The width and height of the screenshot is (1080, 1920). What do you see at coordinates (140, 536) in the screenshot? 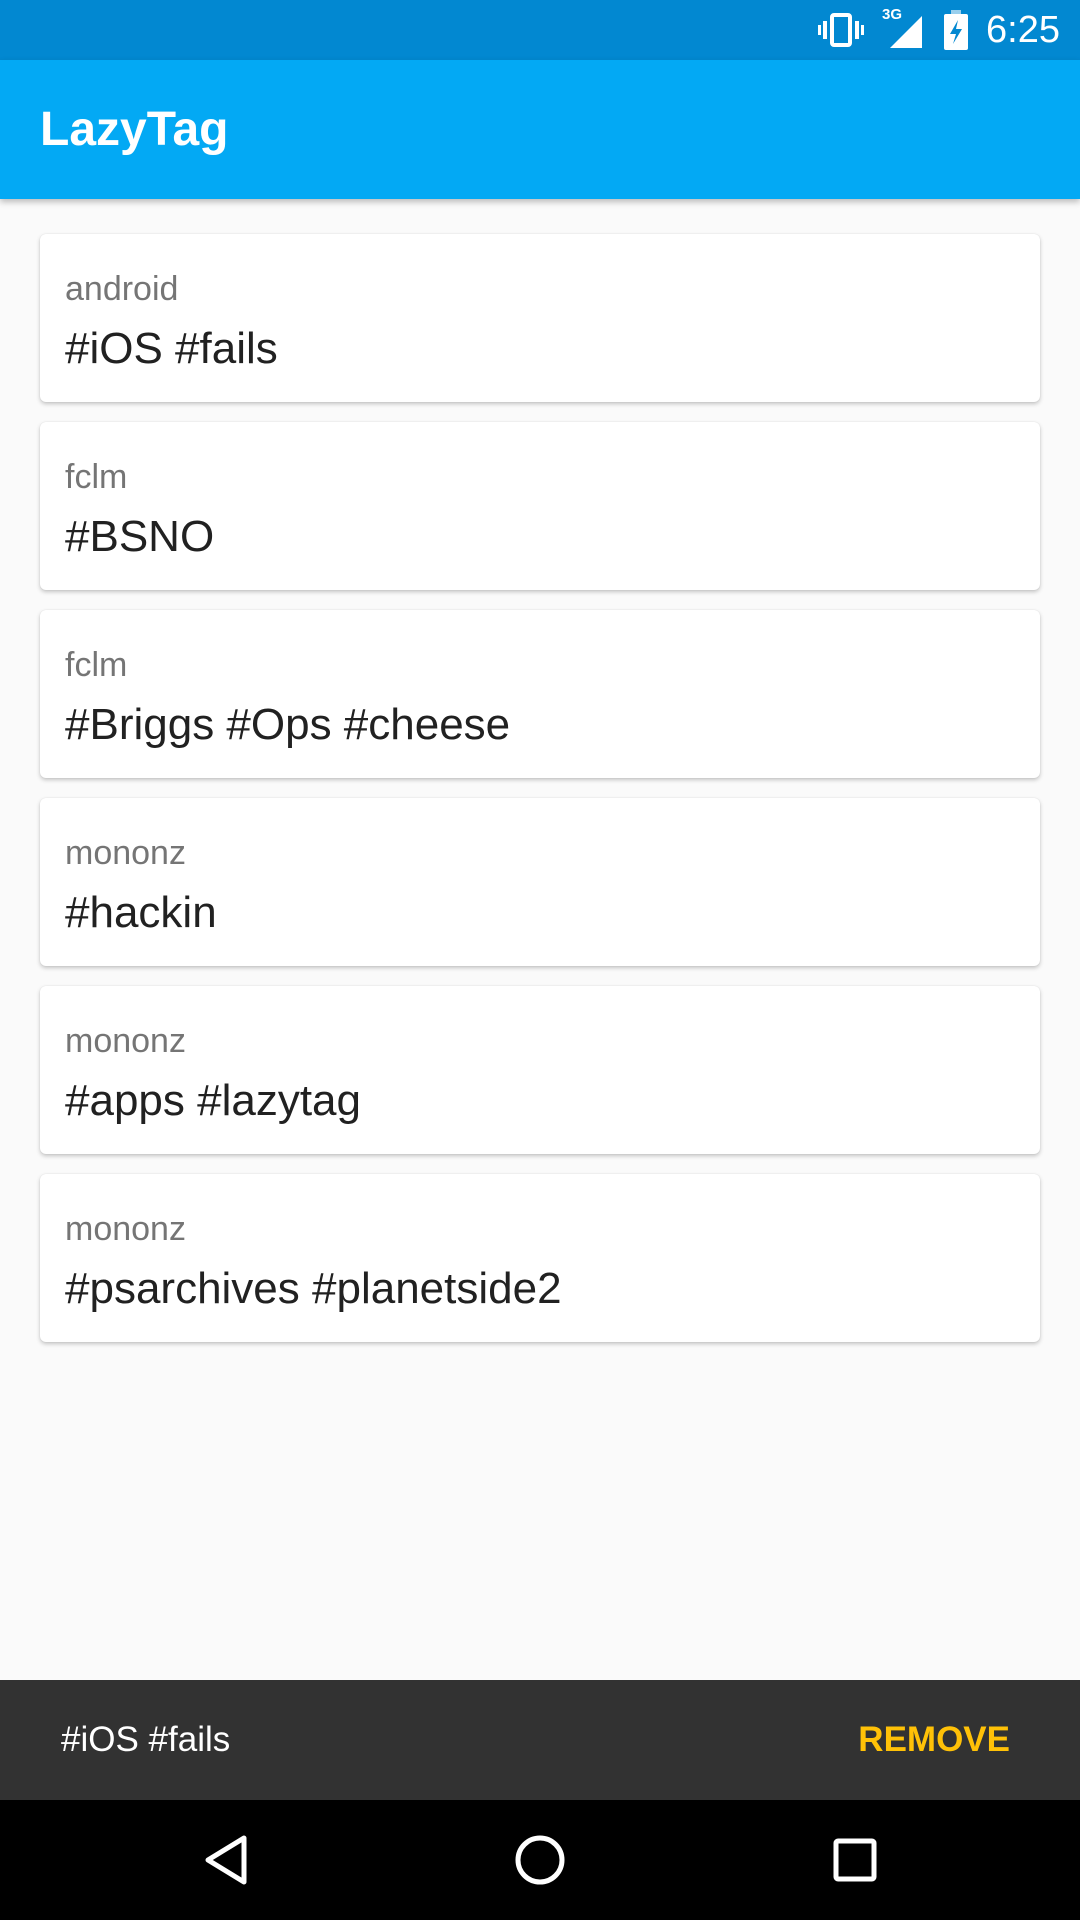
I see `card-tags: #BSNO` at bounding box center [140, 536].